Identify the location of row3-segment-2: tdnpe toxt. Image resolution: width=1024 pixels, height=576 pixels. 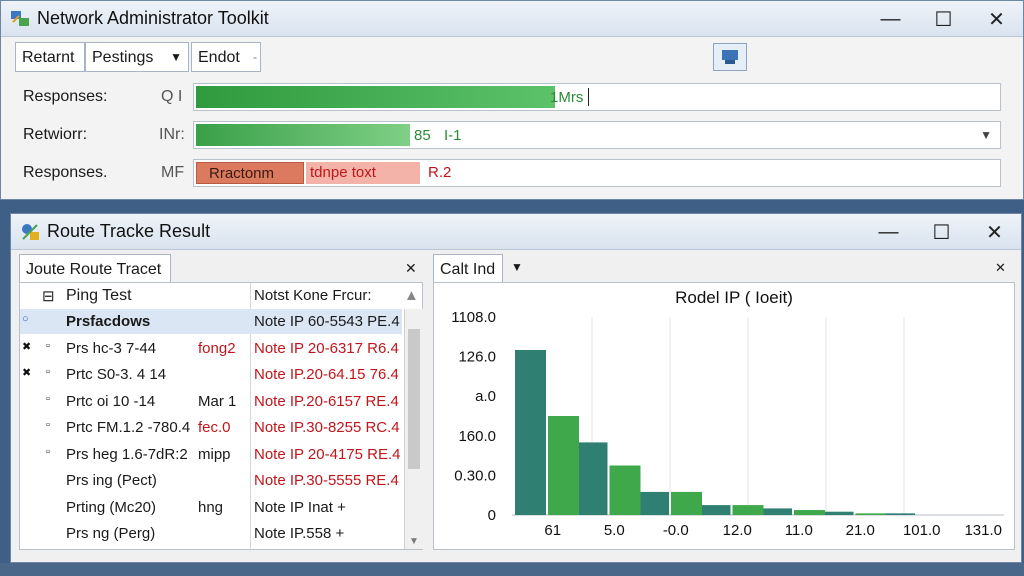
(363, 173).